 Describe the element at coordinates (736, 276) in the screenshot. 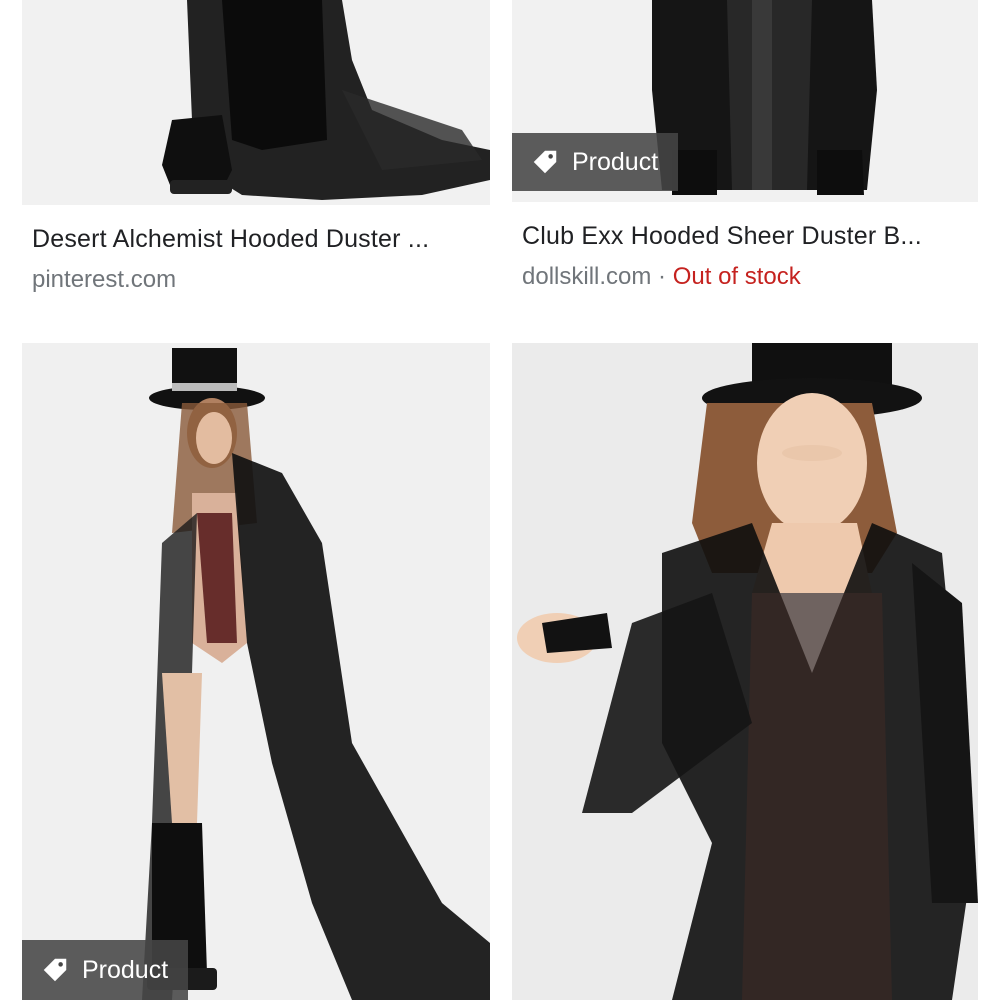

I see `stock-status: Out of stock` at that location.